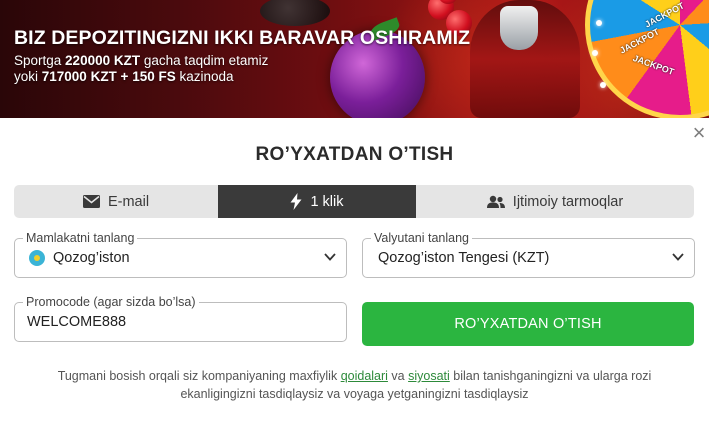  What do you see at coordinates (519, 28) in the screenshot?
I see `trophy-image` at bounding box center [519, 28].